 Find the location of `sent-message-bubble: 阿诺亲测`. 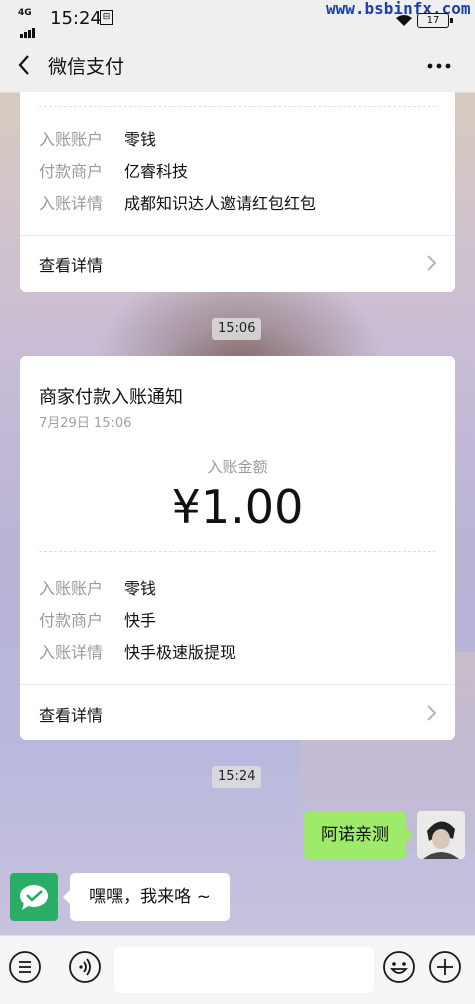

sent-message-bubble: 阿诺亲测 is located at coordinates (358, 835).